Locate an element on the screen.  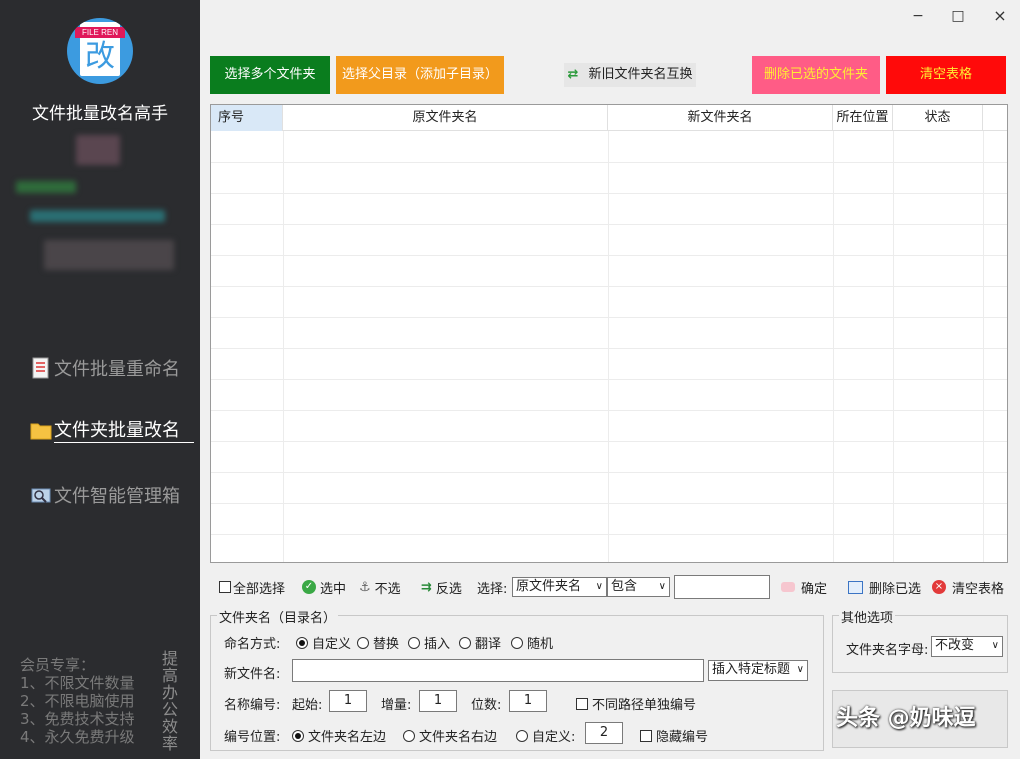
member-line: 会员专享： is located at coordinates (58, 665).